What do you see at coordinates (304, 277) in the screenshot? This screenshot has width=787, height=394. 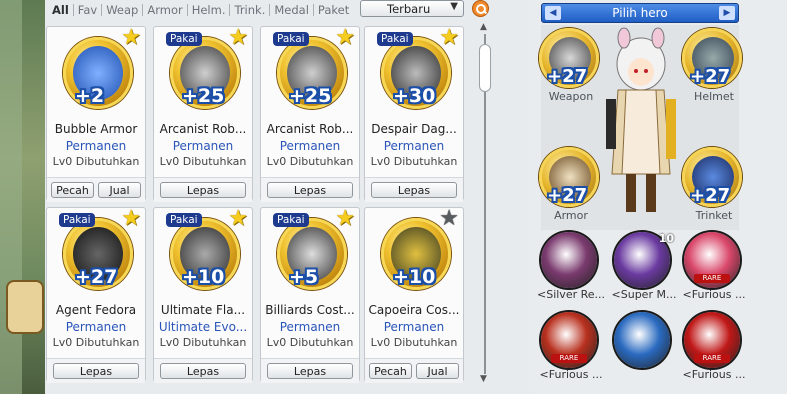 I see `upgrade-level: +5` at bounding box center [304, 277].